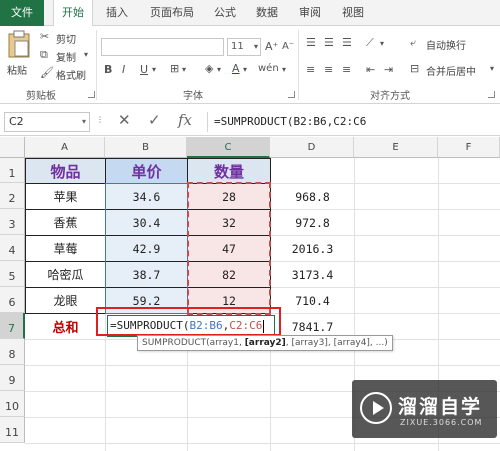  I want to click on alignment-launcher-icon, so click(491, 94).